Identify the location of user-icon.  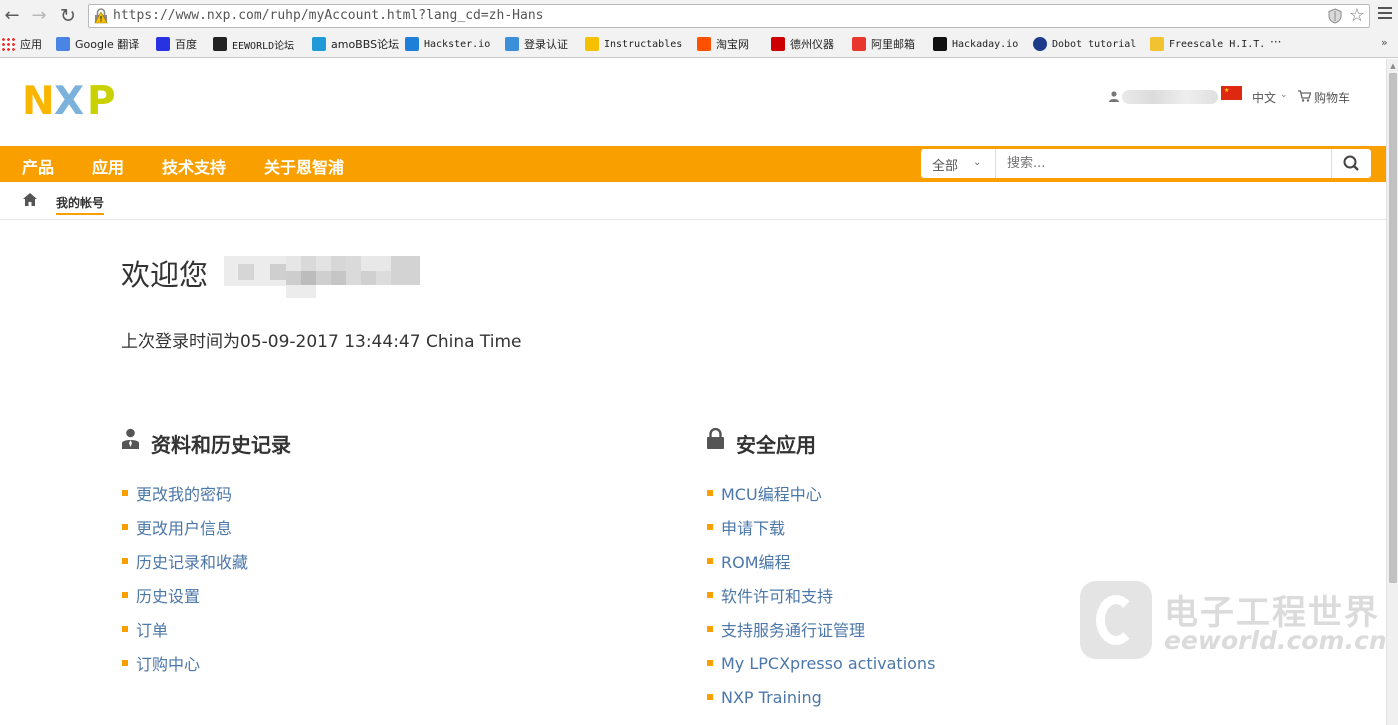
(1114, 96).